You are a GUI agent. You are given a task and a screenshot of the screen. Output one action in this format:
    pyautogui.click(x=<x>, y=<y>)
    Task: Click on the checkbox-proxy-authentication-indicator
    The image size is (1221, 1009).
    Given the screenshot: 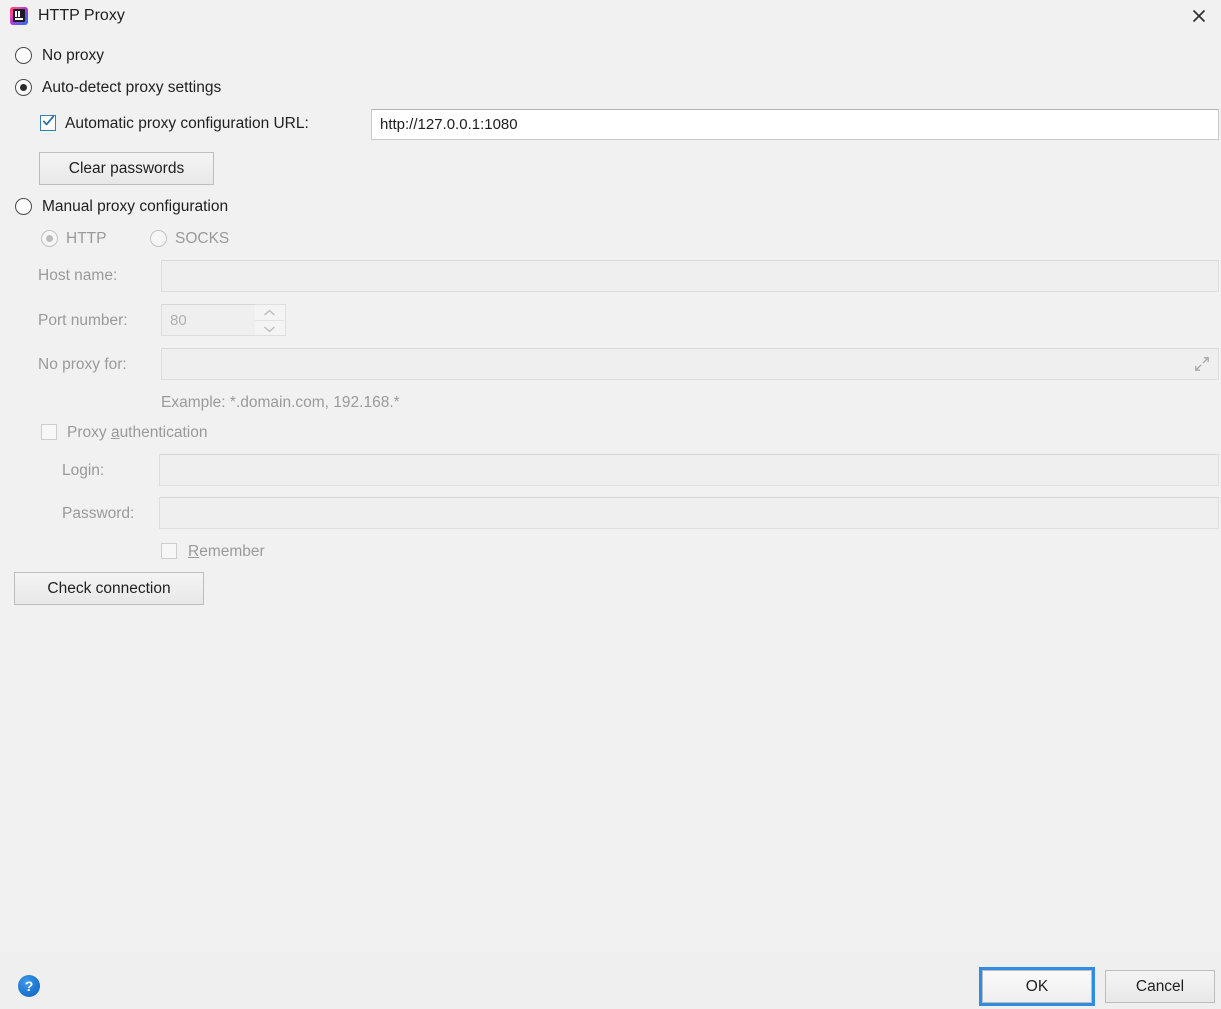 What is the action you would take?
    pyautogui.click(x=49, y=432)
    